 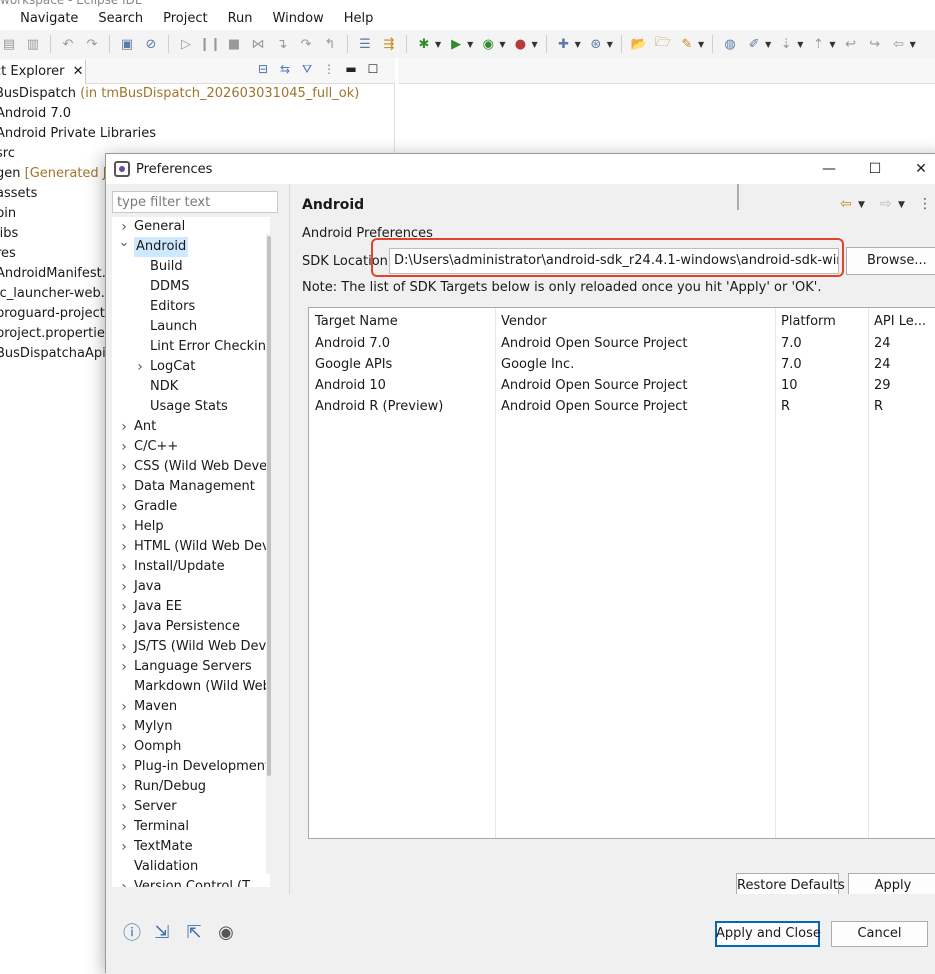 What do you see at coordinates (191, 307) in the screenshot?
I see `pref-tree-item: Editors` at bounding box center [191, 307].